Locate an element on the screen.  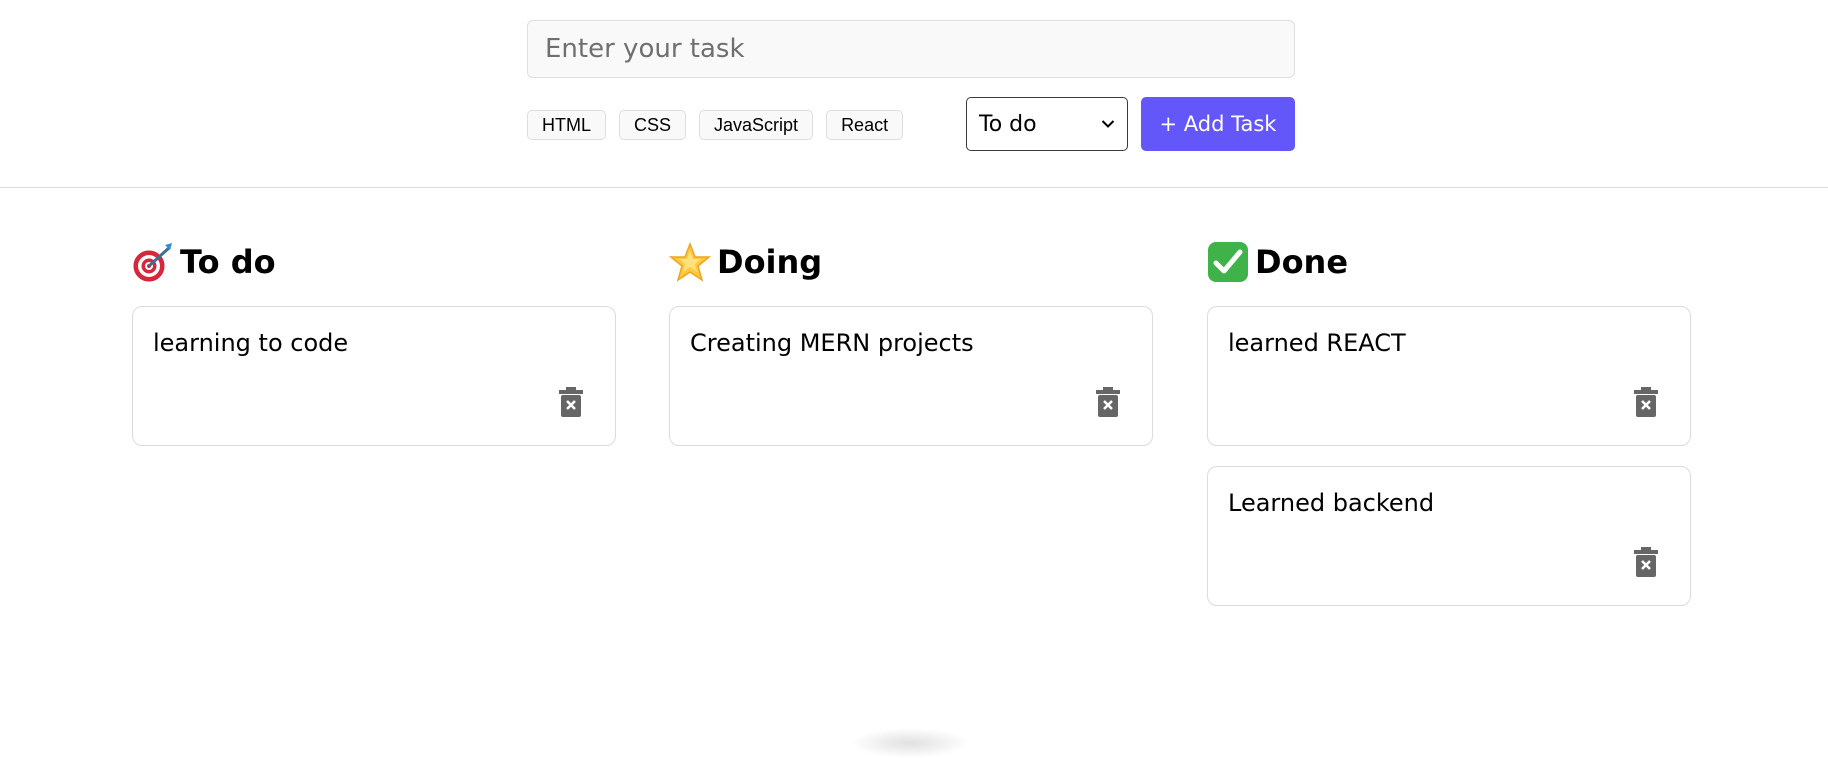
task-card-text: learned REACT is located at coordinates (1317, 343).